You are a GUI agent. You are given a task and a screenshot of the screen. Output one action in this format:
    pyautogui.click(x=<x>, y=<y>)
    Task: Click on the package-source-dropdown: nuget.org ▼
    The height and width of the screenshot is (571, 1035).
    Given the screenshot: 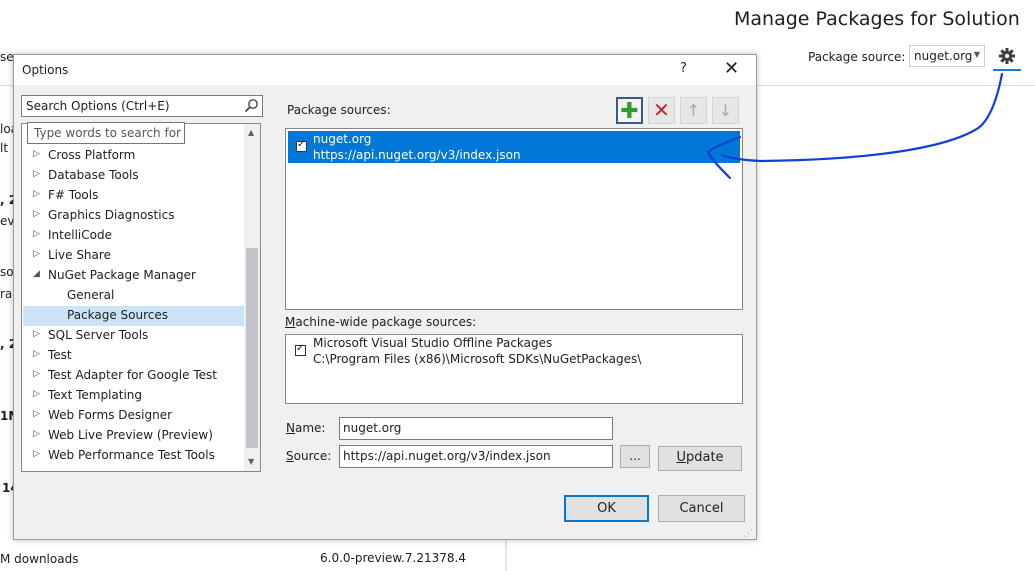 What is the action you would take?
    pyautogui.click(x=947, y=56)
    